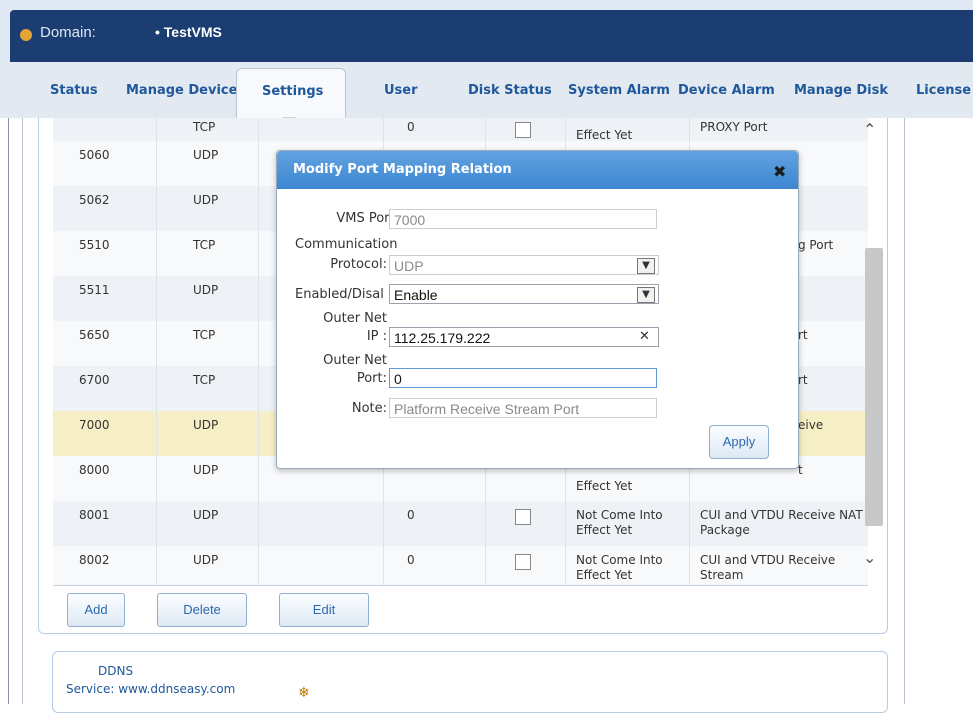 The width and height of the screenshot is (973, 713). I want to click on protocol-label: Protocol:, so click(358, 264).